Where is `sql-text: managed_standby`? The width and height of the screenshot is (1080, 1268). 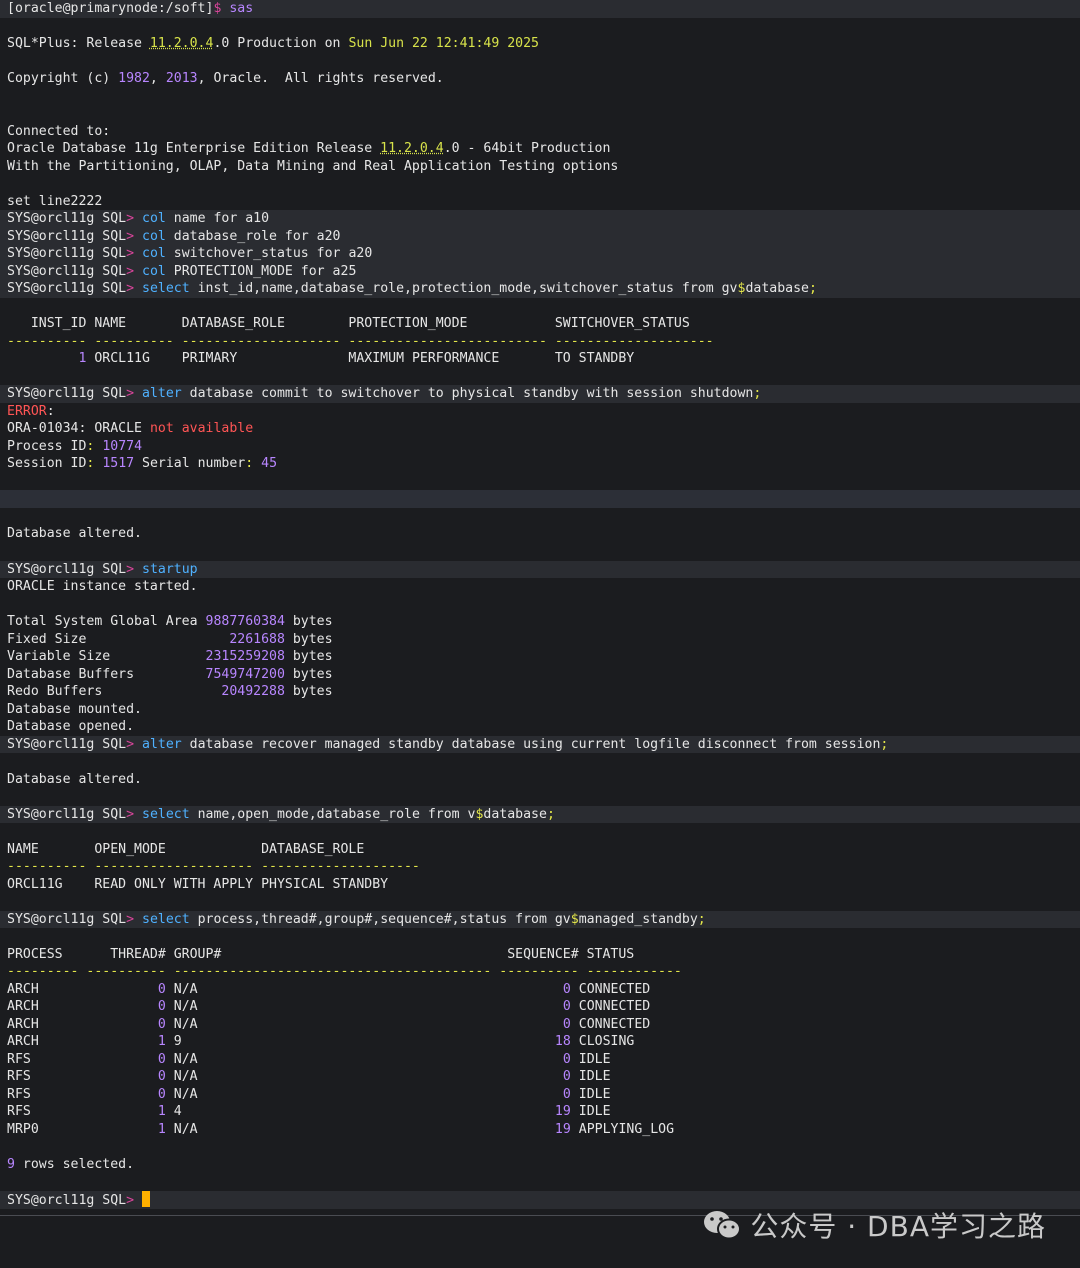 sql-text: managed_standby is located at coordinates (638, 919).